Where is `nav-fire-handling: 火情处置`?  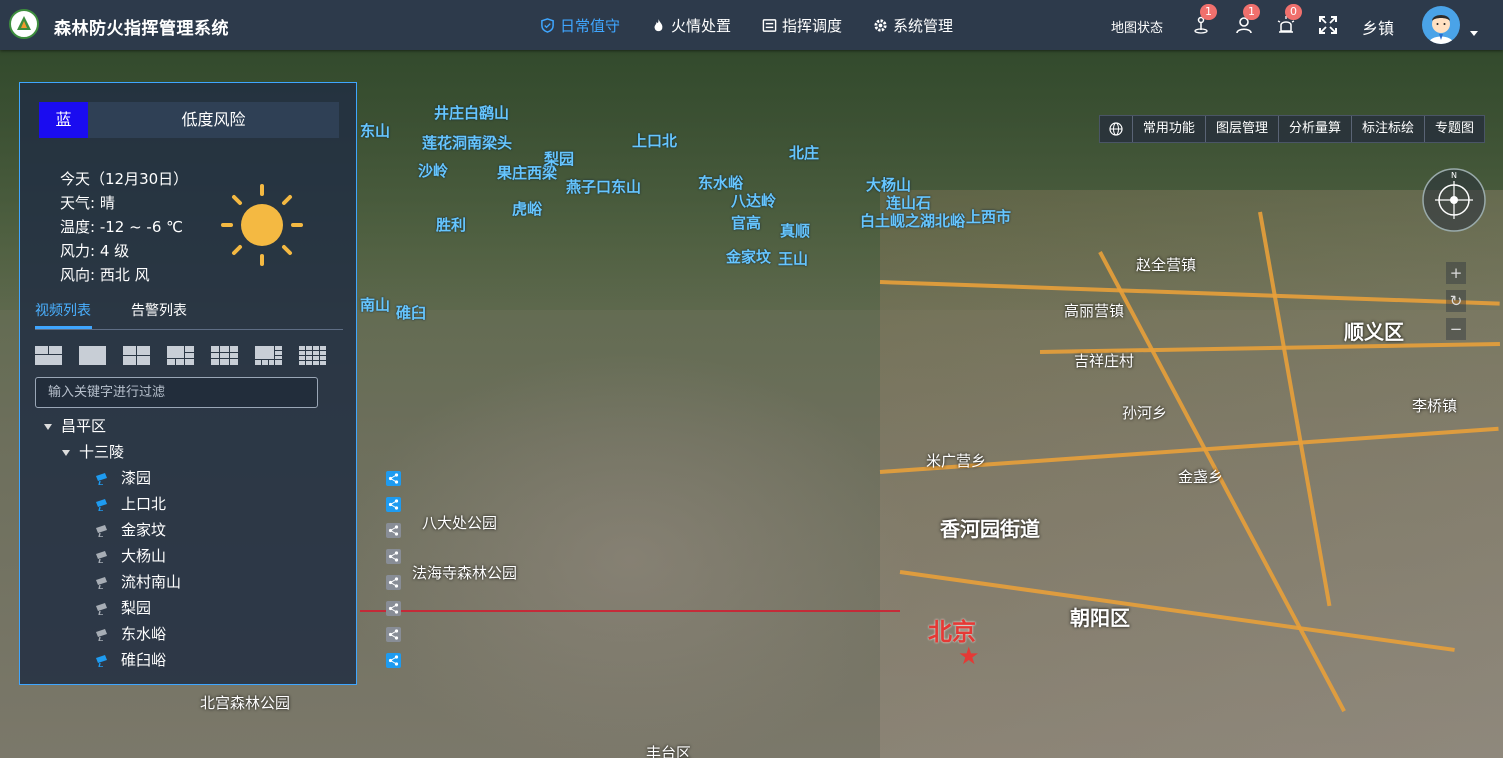 nav-fire-handling: 火情处置 is located at coordinates (691, 25).